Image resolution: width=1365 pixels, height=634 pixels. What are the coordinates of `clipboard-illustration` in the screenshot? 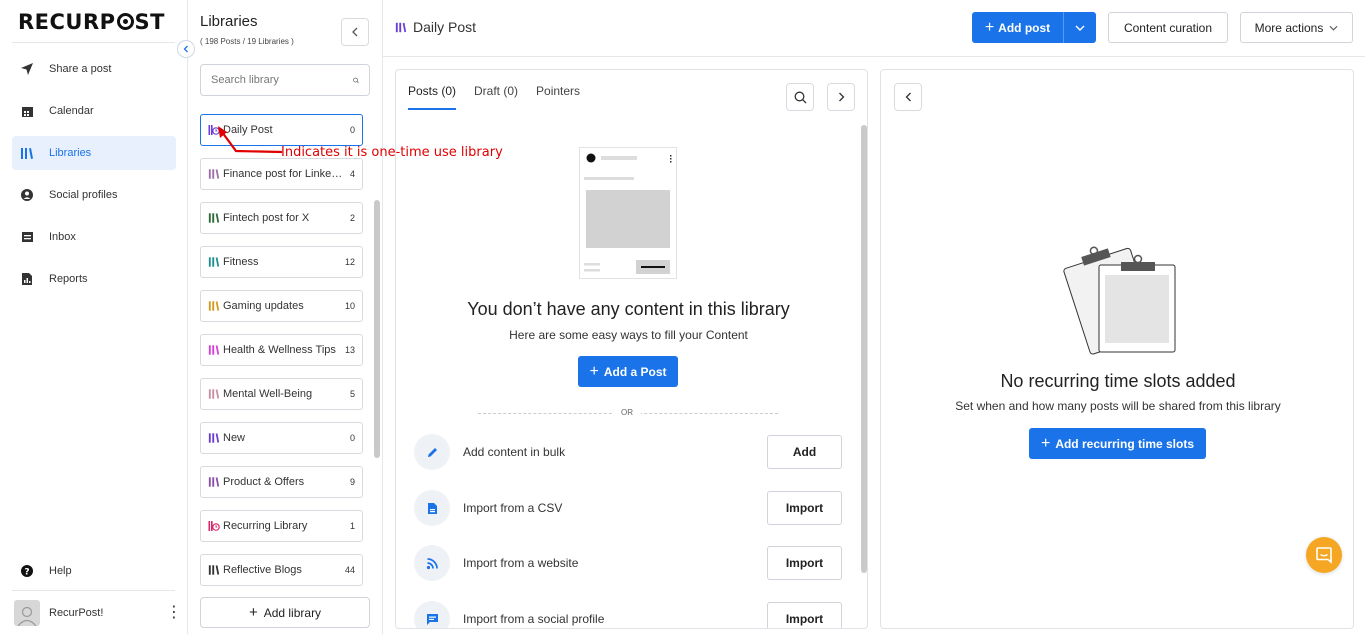 It's located at (1119, 300).